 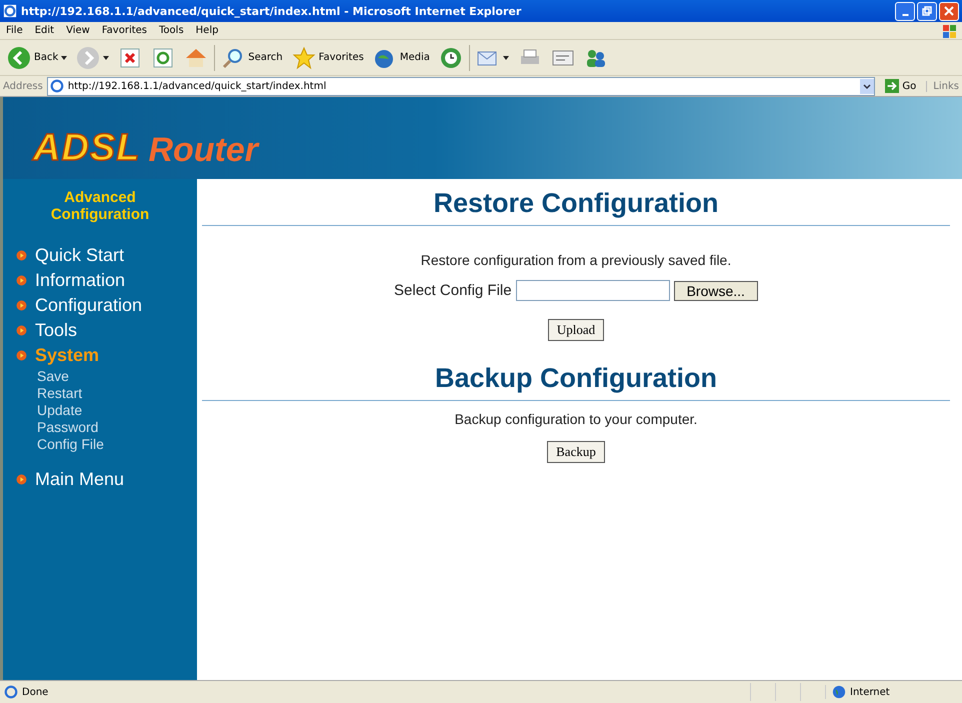 I want to click on close-icon, so click(x=949, y=11).